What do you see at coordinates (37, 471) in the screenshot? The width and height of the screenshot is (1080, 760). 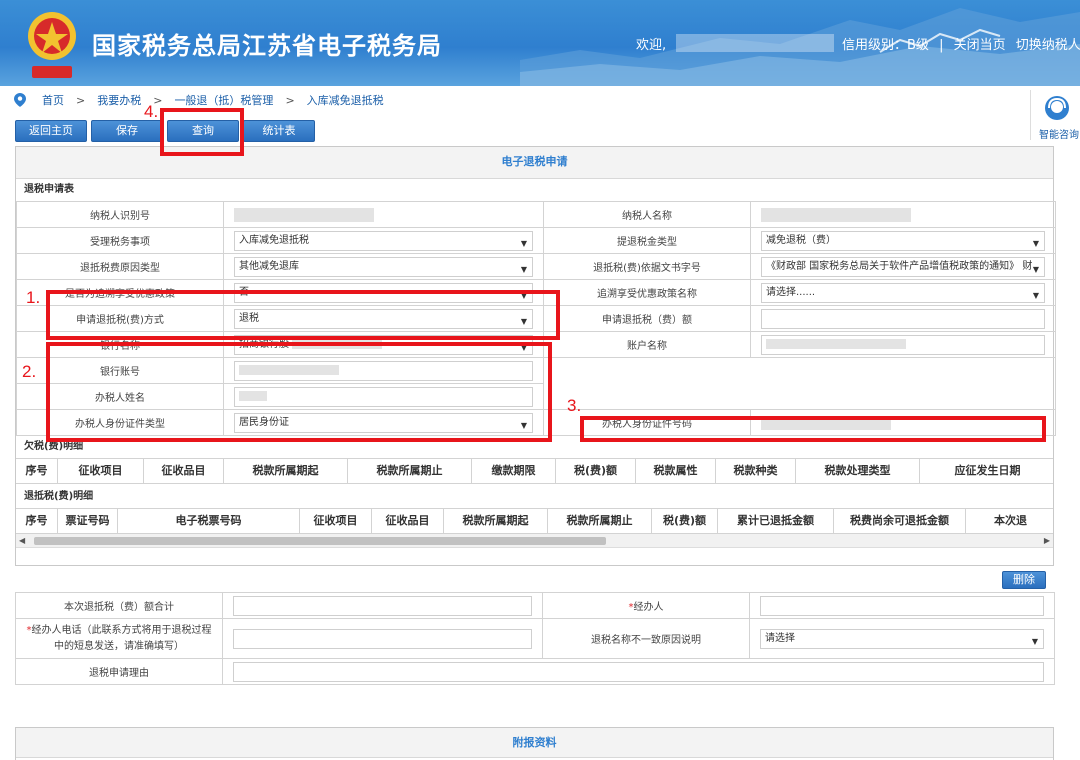 I see `owed-col: 序号` at bounding box center [37, 471].